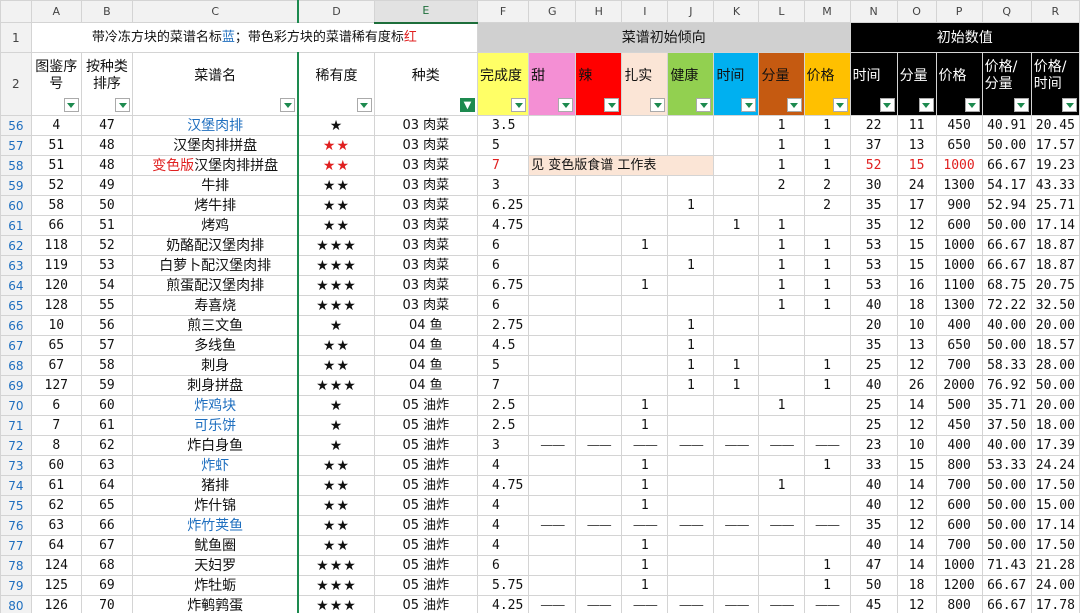 The image size is (1080, 613). I want to click on cell-price-per-portion: 52.94, so click(1006, 205).